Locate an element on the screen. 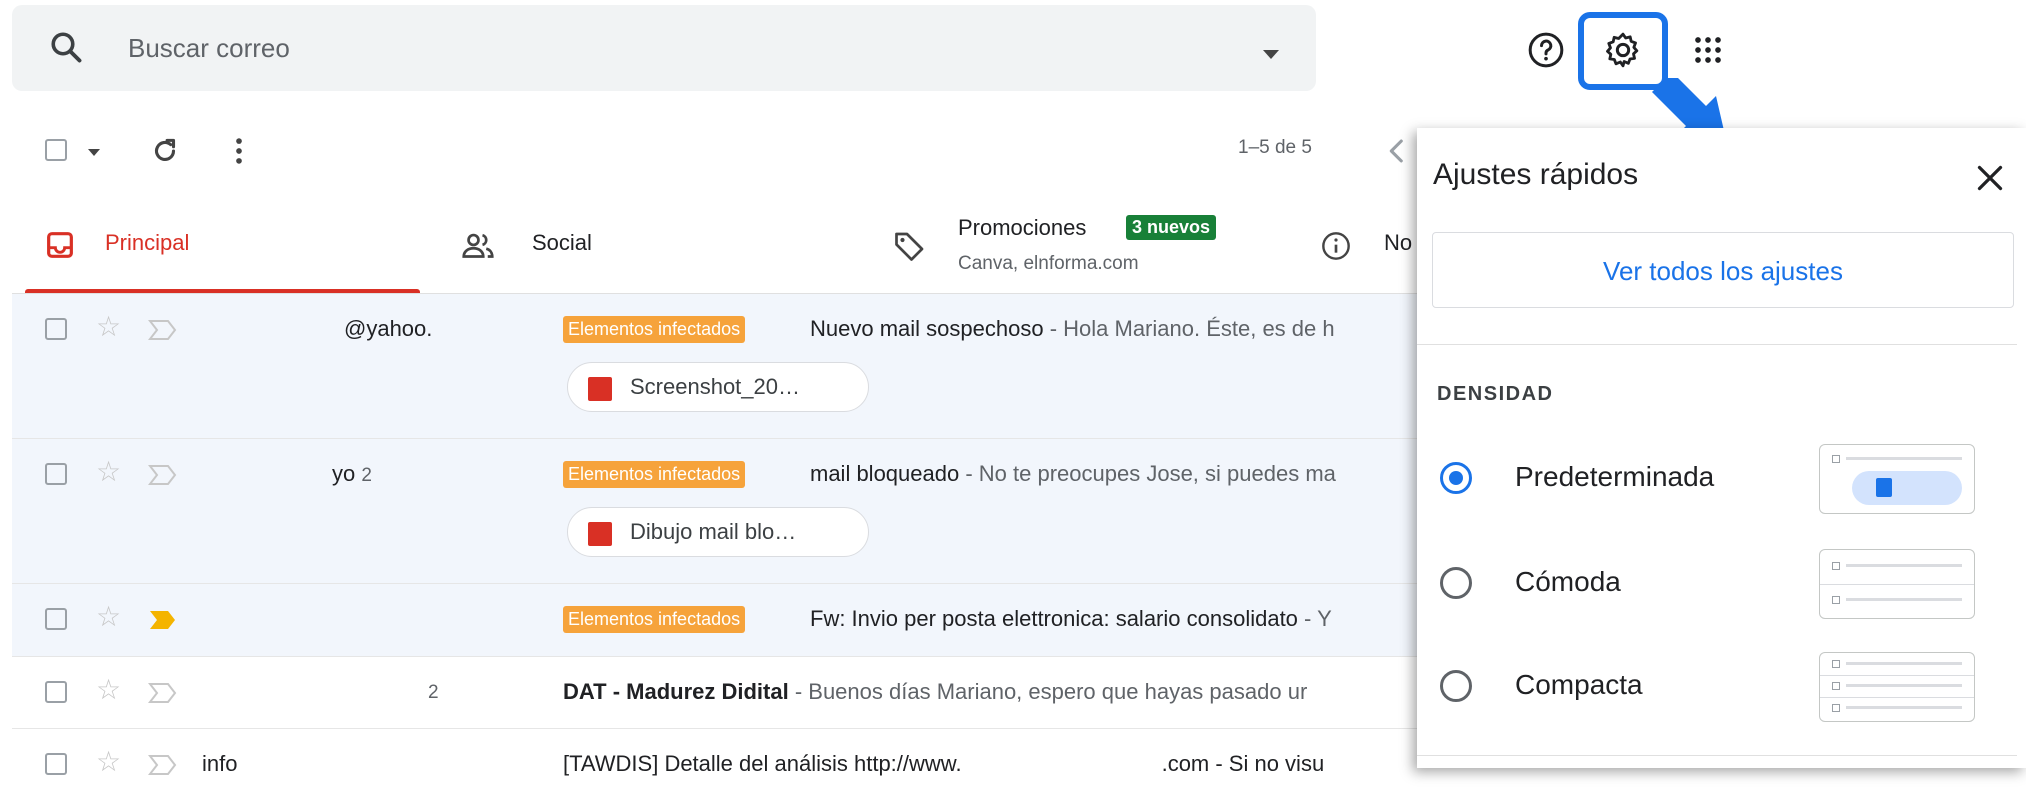 The height and width of the screenshot is (797, 2026). refresh-icon is located at coordinates (165, 151).